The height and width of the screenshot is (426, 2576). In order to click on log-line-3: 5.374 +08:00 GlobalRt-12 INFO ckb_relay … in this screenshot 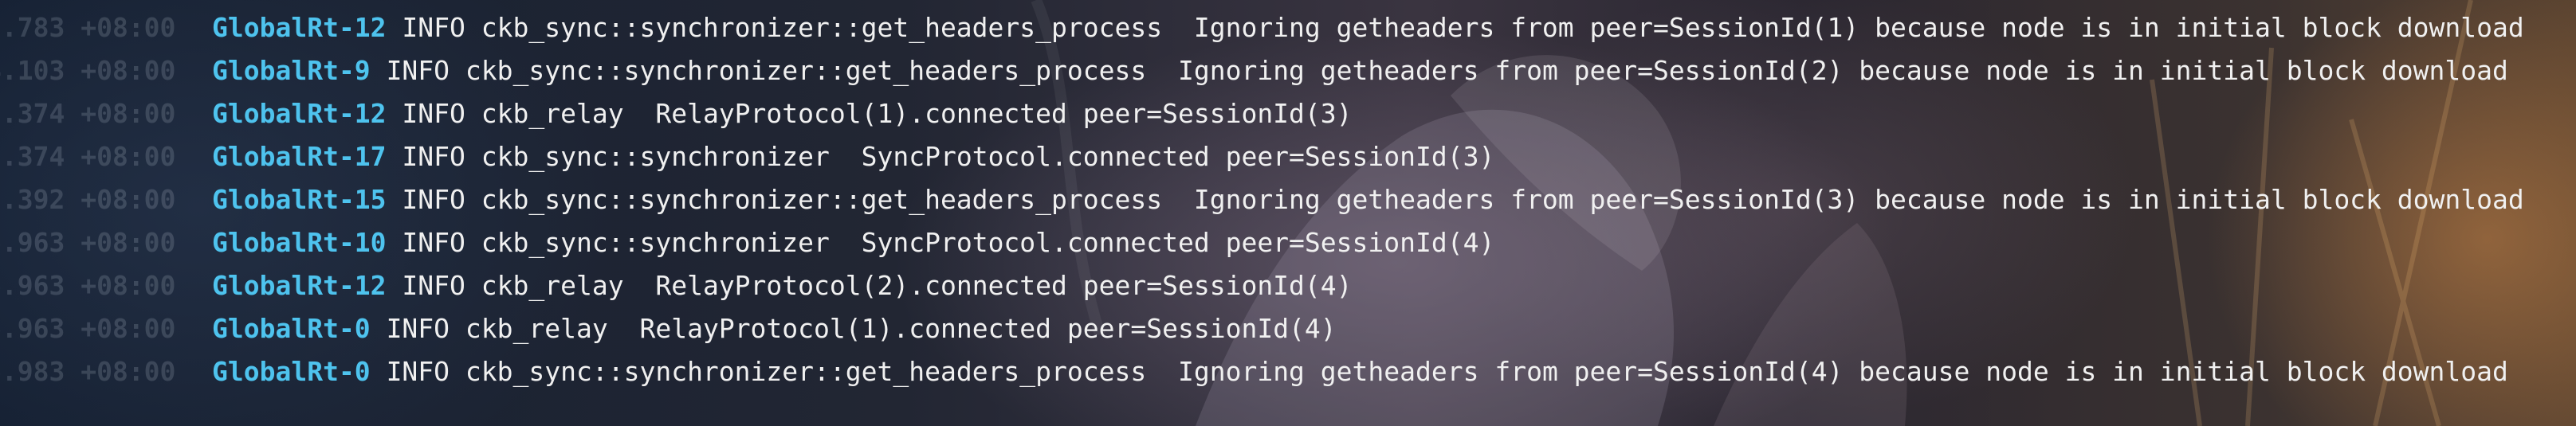, I will do `click(1288, 114)`.